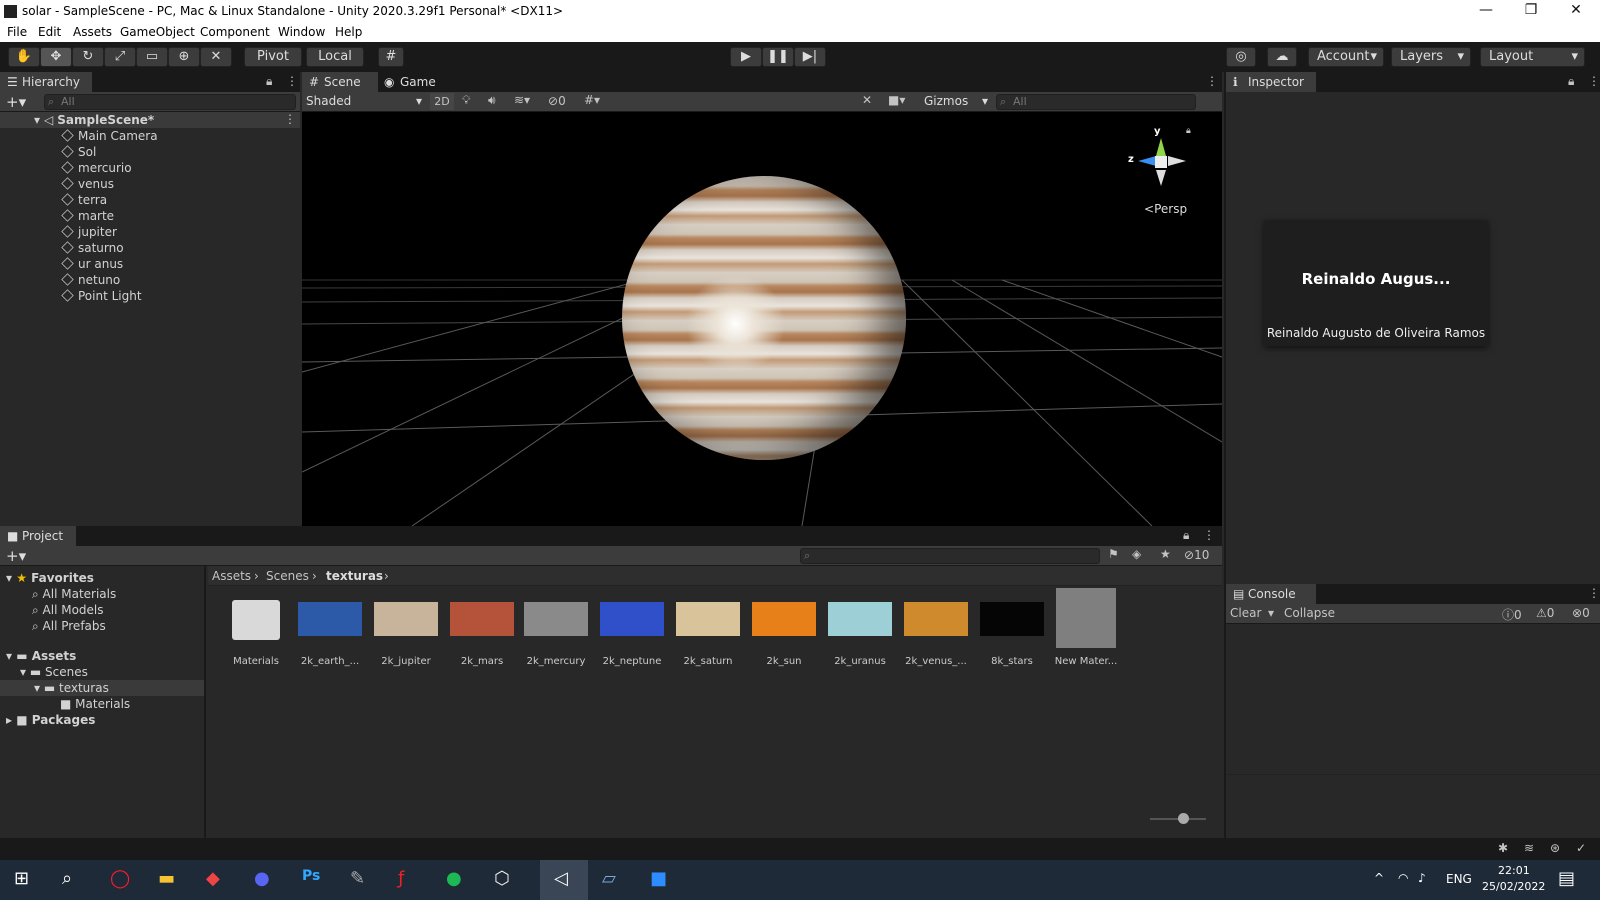  I want to click on clear-button: Clear, so click(1245, 613).